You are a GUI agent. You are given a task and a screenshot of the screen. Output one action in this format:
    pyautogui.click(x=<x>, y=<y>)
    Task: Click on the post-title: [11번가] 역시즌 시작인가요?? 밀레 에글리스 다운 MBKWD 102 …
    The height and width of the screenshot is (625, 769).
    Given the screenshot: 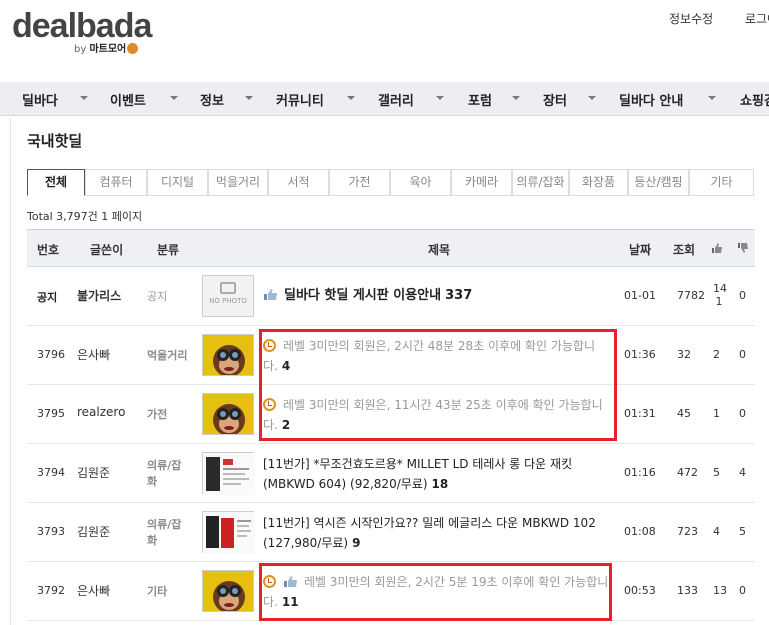 What is the action you would take?
    pyautogui.click(x=439, y=533)
    